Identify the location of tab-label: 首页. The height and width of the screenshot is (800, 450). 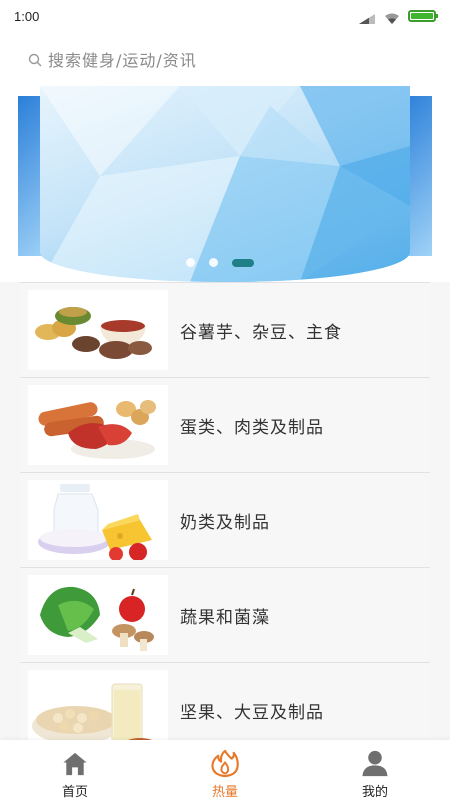
(74, 792).